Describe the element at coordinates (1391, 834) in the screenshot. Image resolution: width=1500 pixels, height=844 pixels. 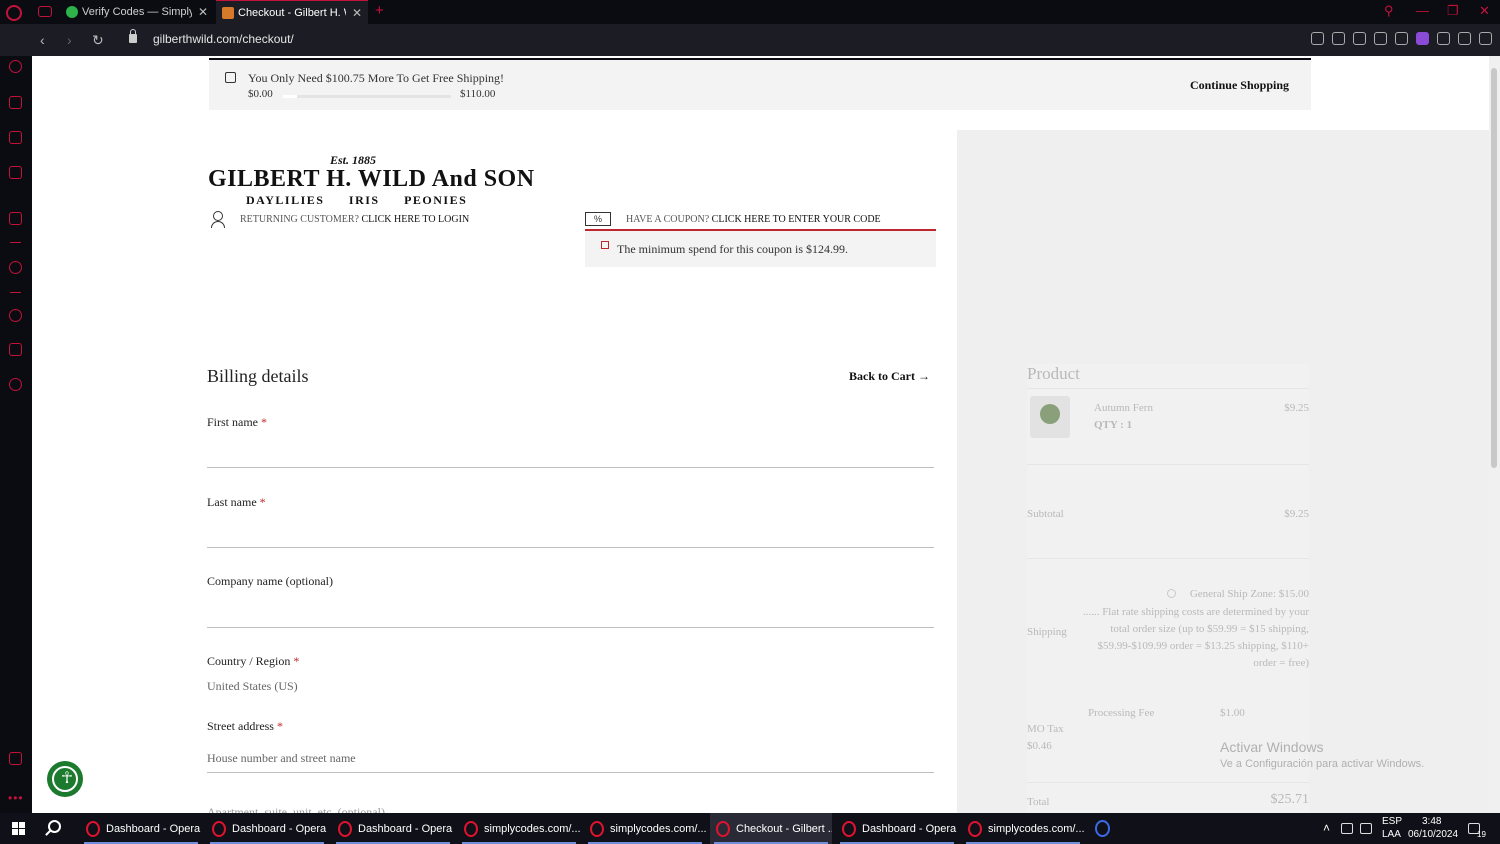
I see `keyboard-layout: LAA` at that location.